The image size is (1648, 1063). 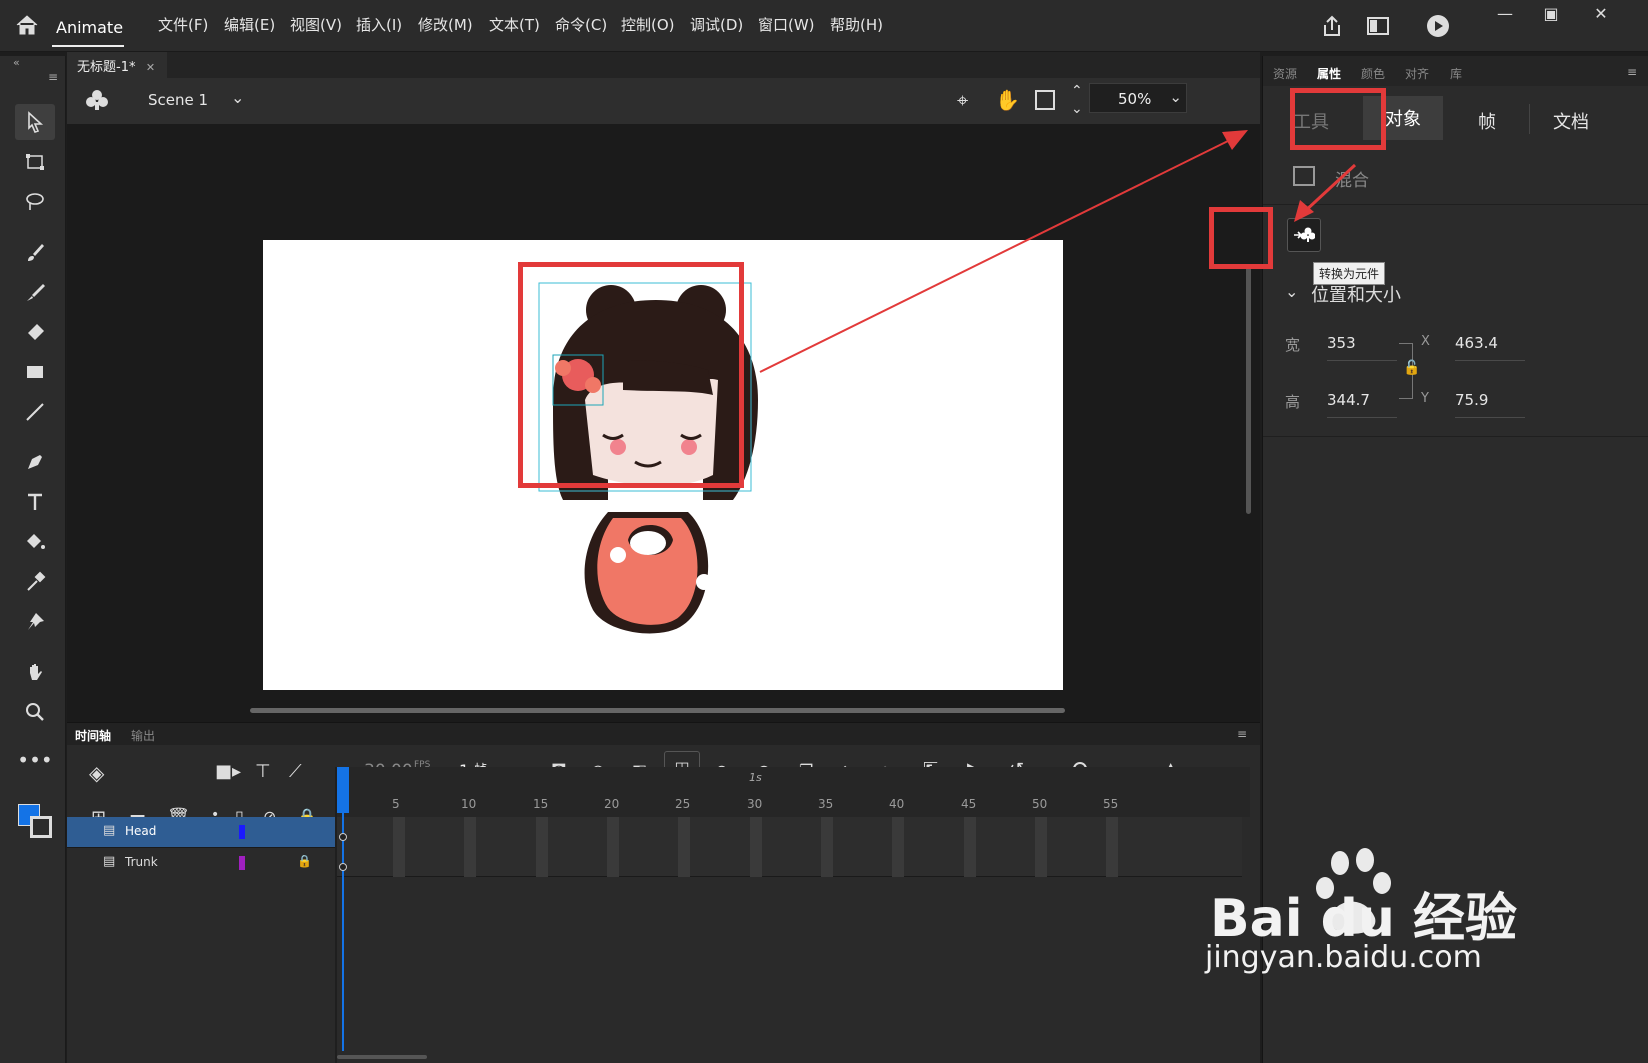 What do you see at coordinates (237, 97) in the screenshot?
I see `scene-dropdown-icon: ⌄` at bounding box center [237, 97].